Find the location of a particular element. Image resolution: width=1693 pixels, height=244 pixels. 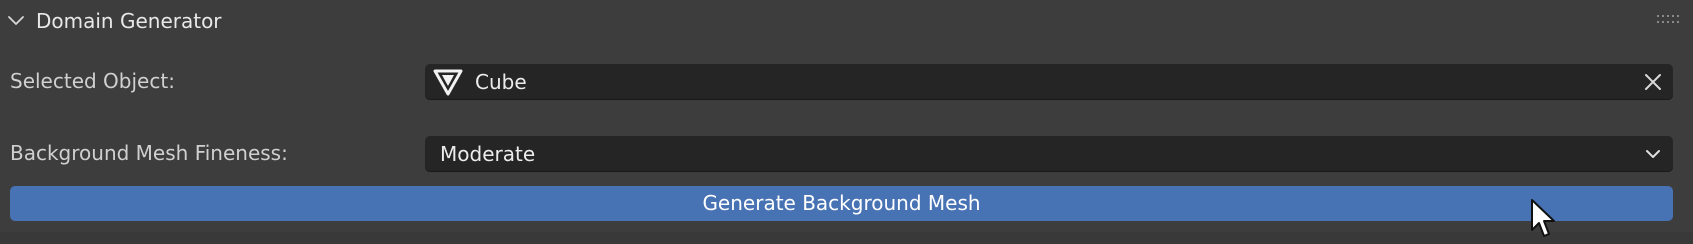

mesh-fineness-dropdown: Moderate is located at coordinates (1049, 154).